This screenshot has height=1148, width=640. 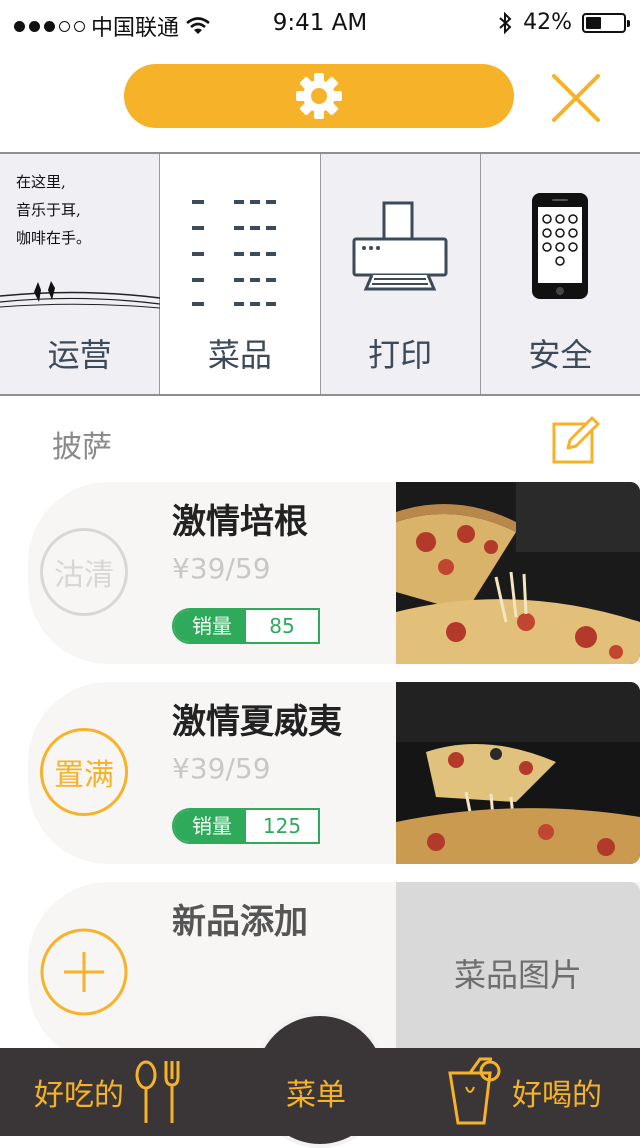 I want to click on close-icon, so click(x=576, y=98).